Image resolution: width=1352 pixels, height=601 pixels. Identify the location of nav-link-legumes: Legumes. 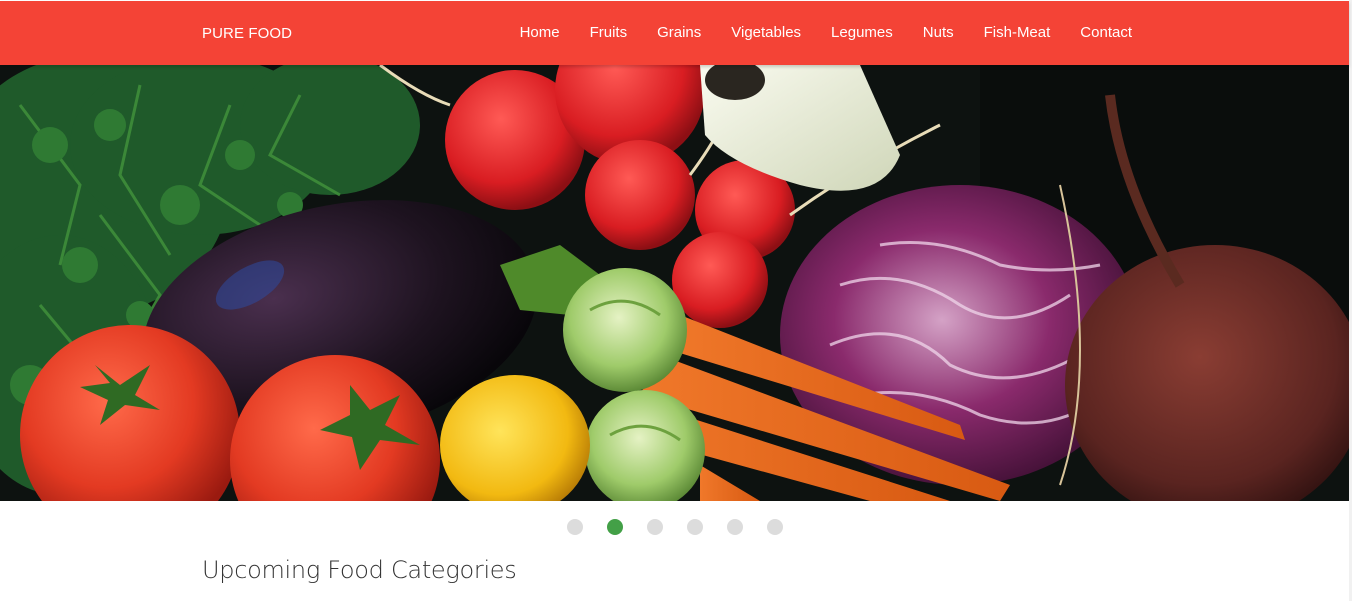
(862, 33).